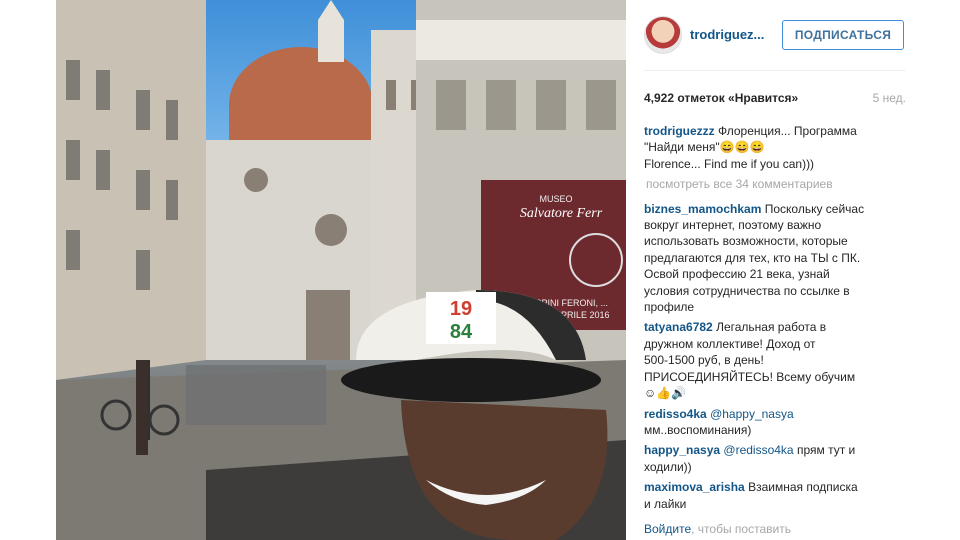  I want to click on comment-text: "Найди меня"😄😄😄, so click(704, 147).